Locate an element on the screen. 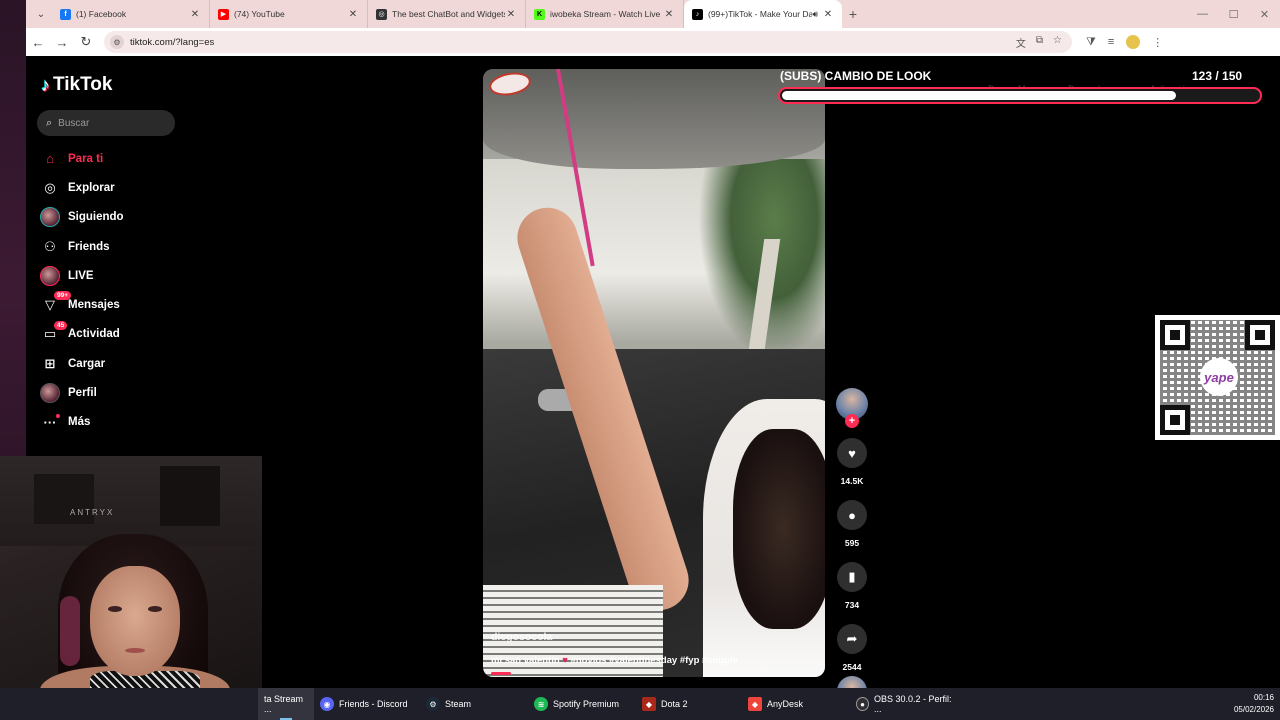 The width and height of the screenshot is (1280, 720). sidebar-item-label: Siguiendo is located at coordinates (96, 217).